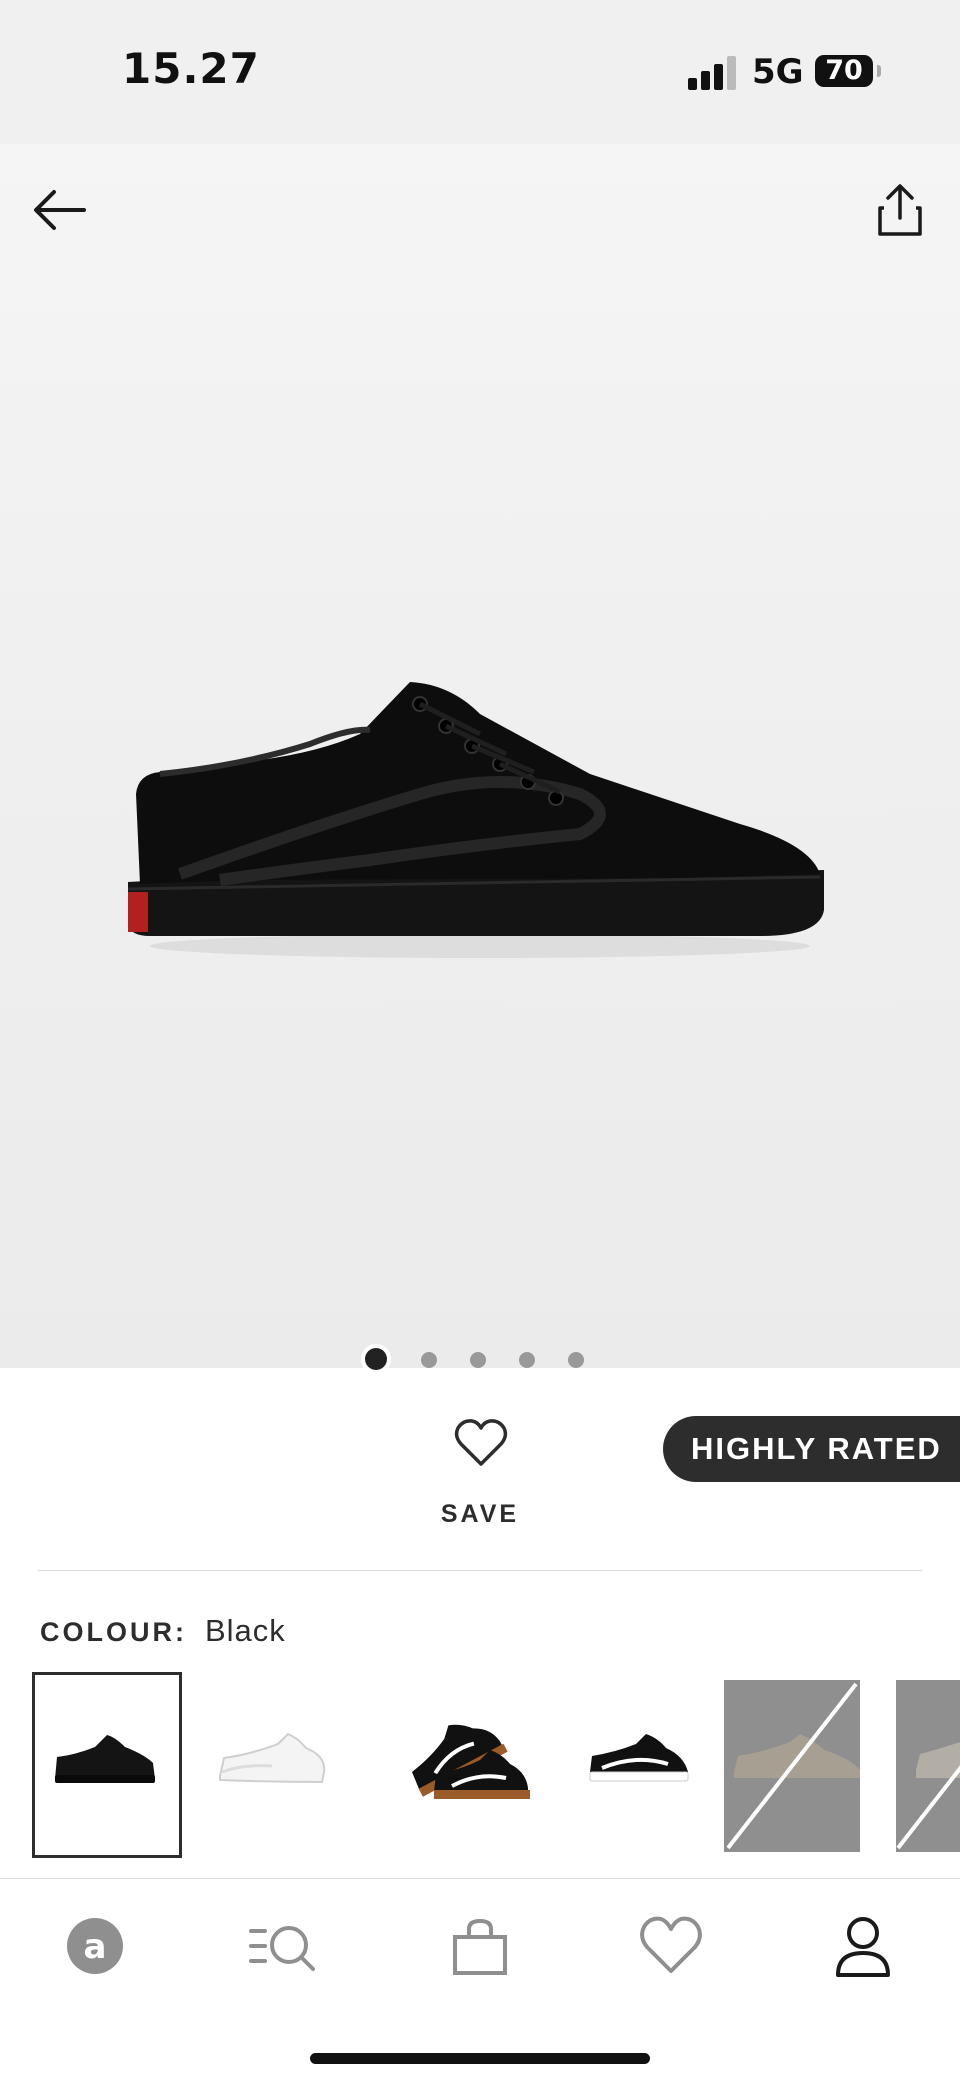  I want to click on share-button, so click(900, 210).